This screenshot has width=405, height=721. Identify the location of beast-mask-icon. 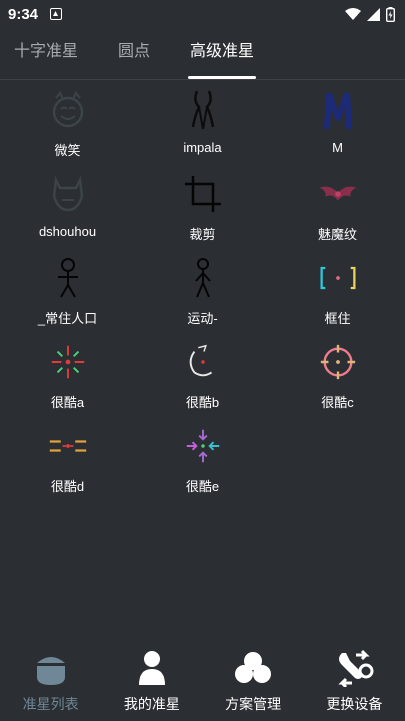
(67, 193).